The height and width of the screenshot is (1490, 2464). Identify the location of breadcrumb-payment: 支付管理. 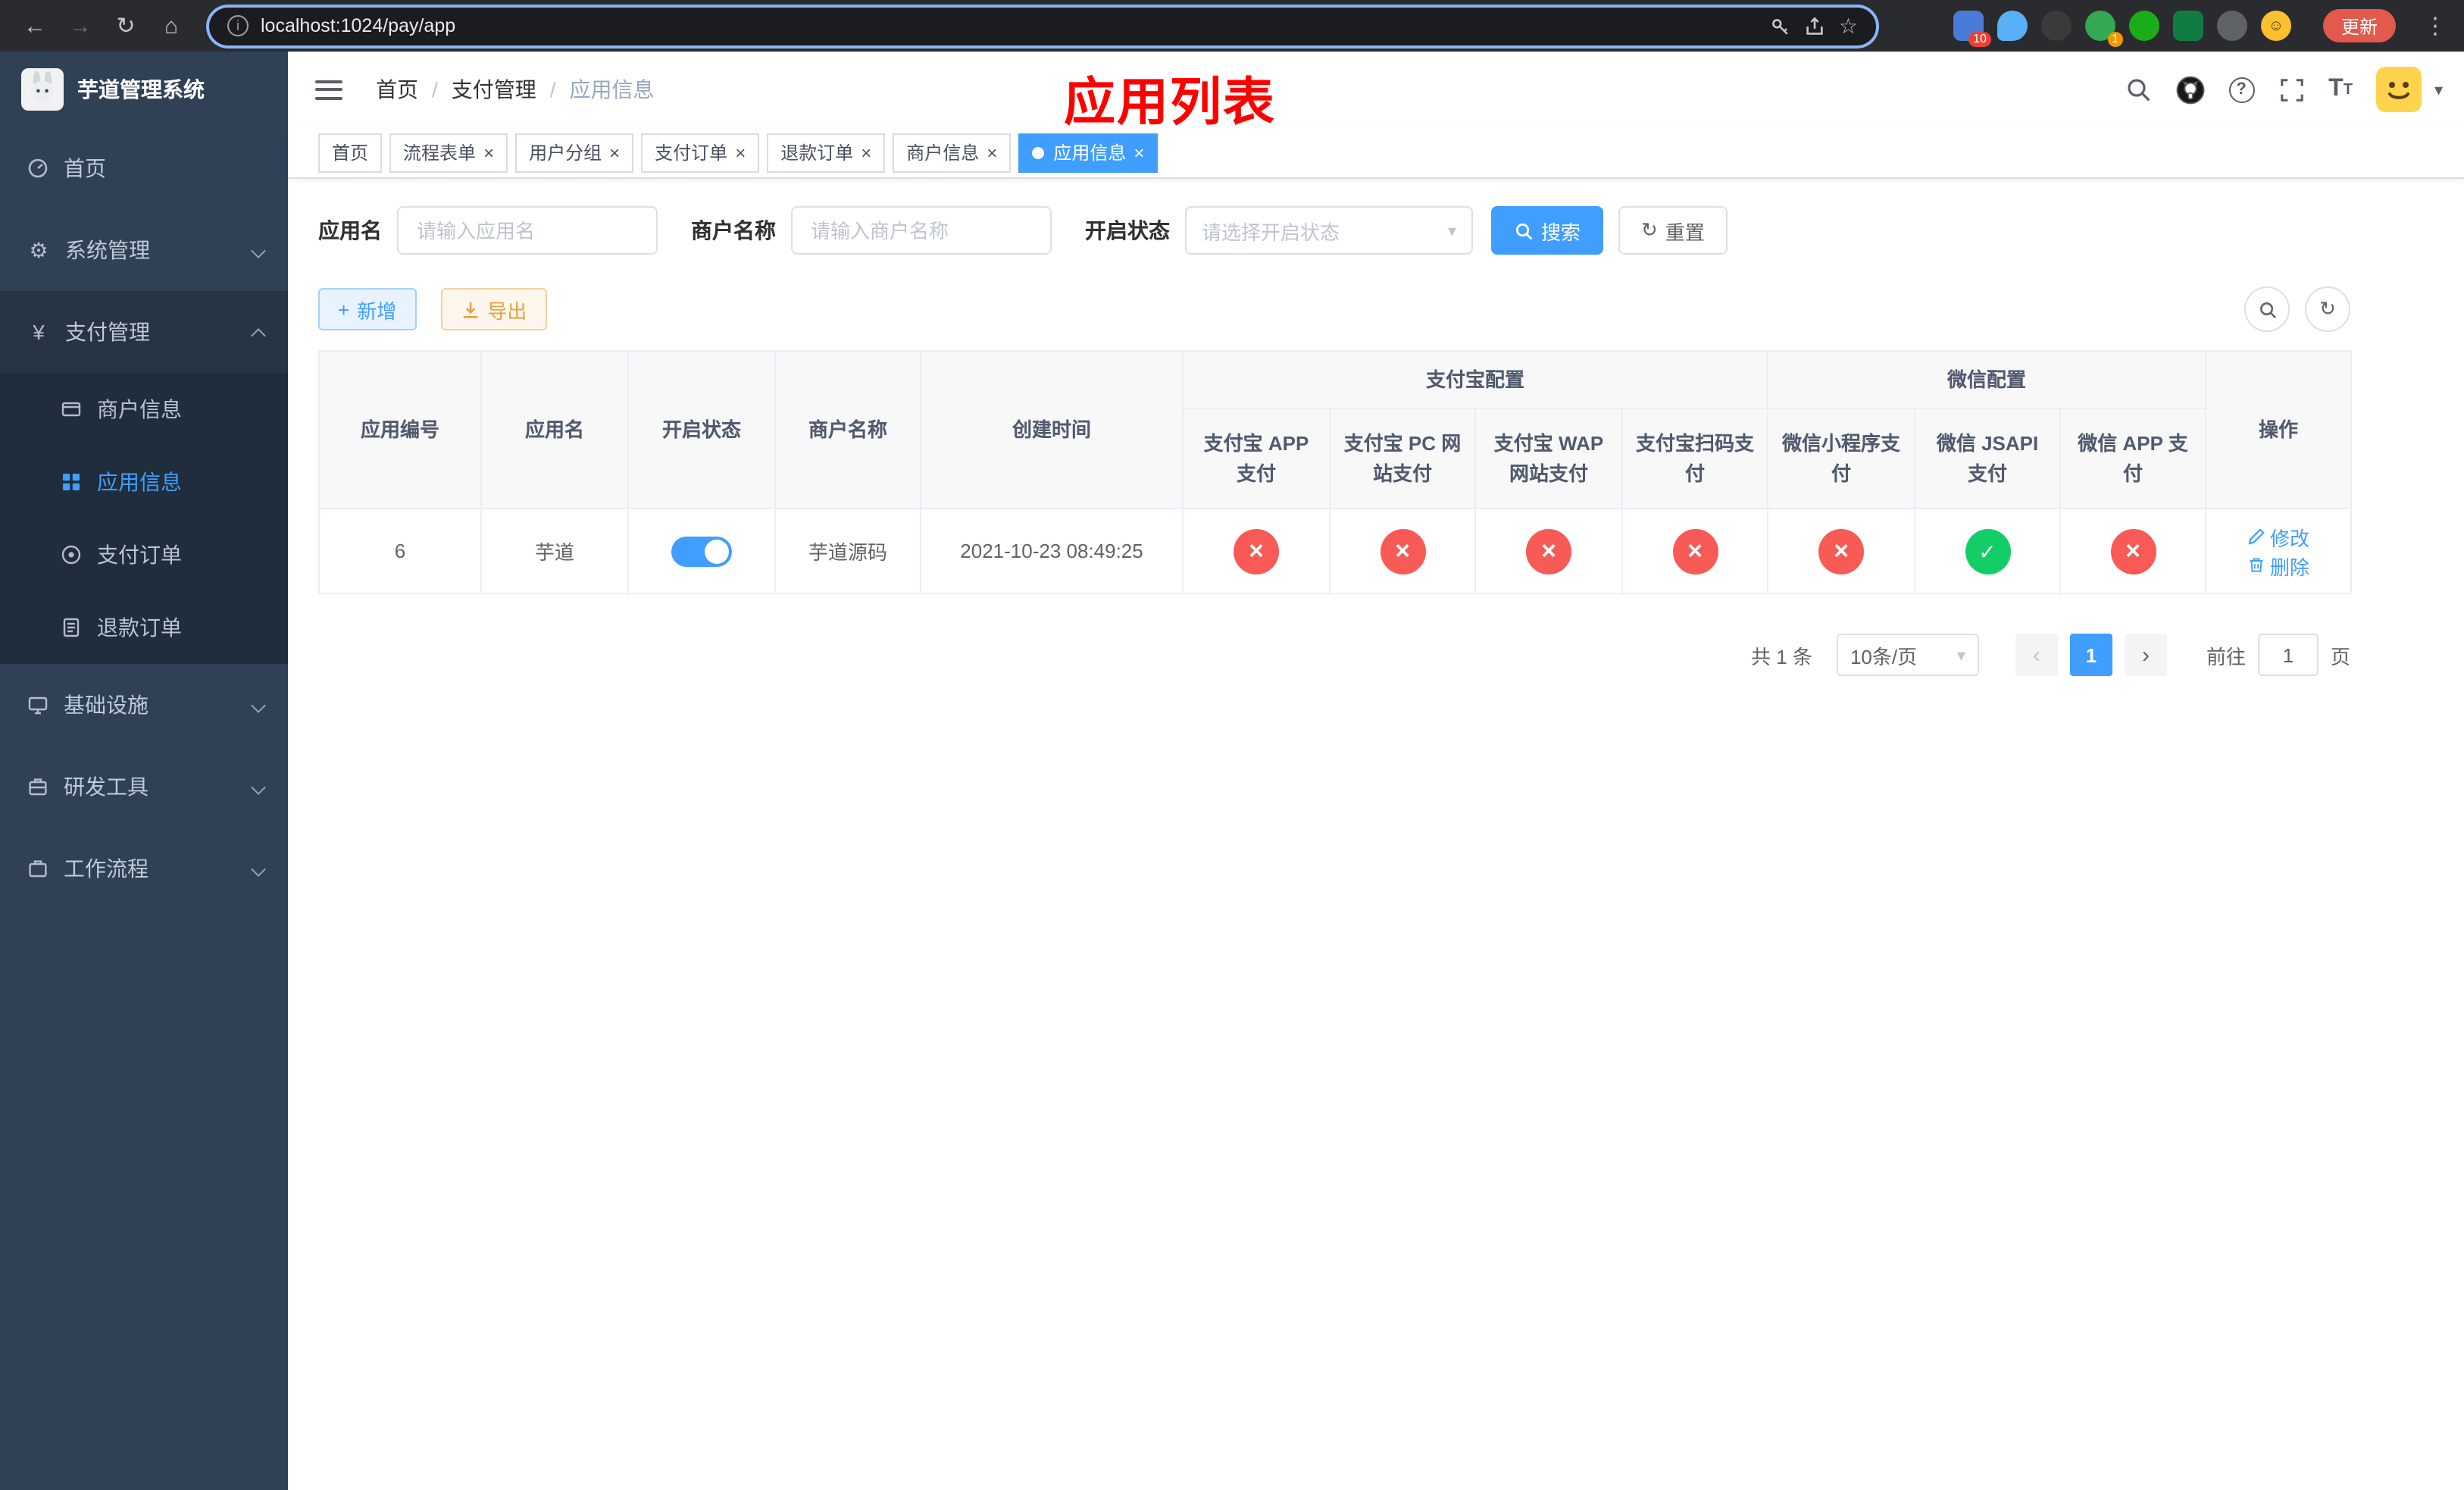
(494, 89).